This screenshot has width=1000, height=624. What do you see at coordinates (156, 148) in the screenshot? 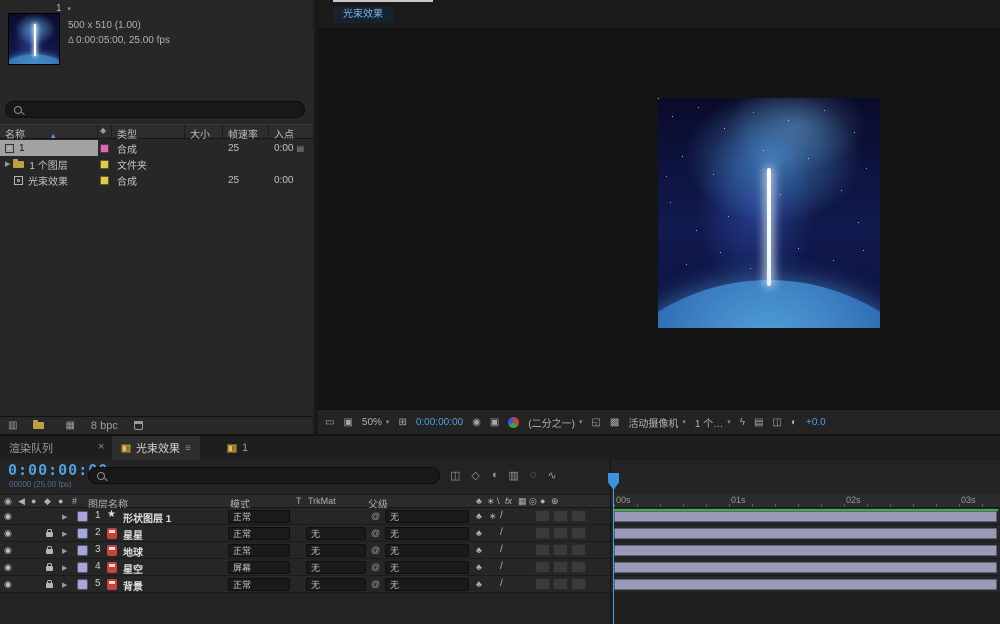
I see `project-row-comp-1: 1 合成 25 0:00 ▤` at bounding box center [156, 148].